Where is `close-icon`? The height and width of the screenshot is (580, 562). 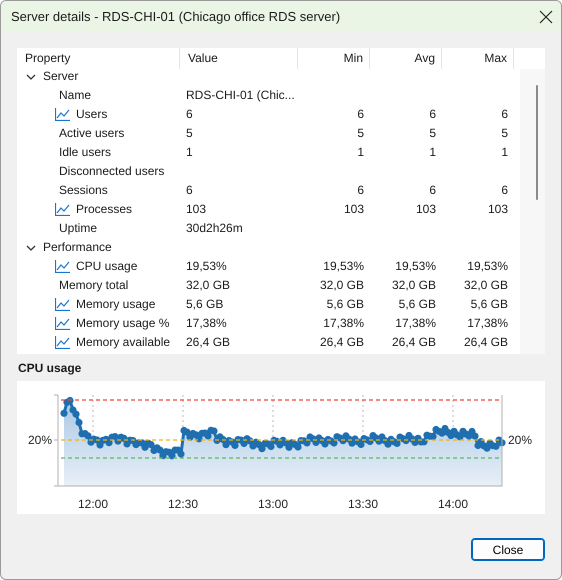 close-icon is located at coordinates (546, 17).